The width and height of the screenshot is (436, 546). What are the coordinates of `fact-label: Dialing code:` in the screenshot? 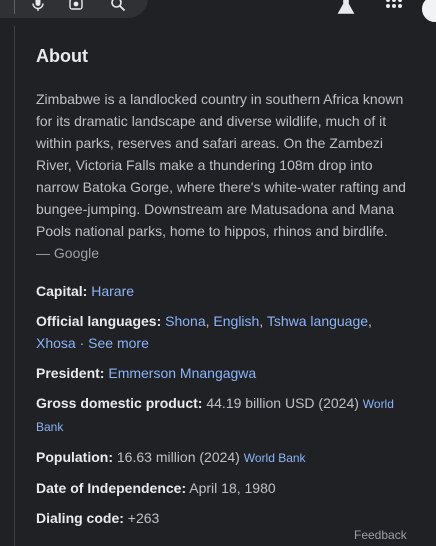 It's located at (80, 518).